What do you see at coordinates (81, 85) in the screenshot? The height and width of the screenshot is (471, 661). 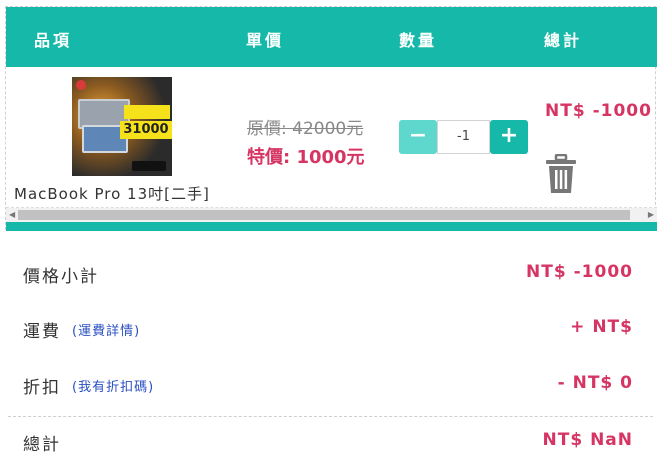 I see `store-logo-icon` at bounding box center [81, 85].